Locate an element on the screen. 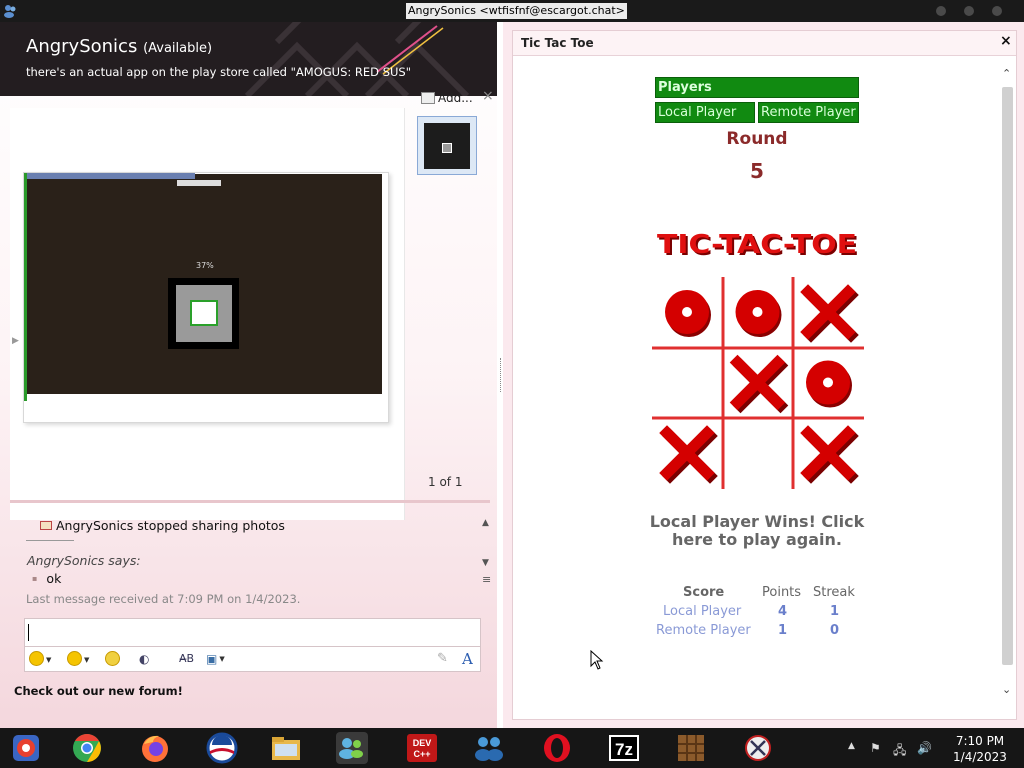 This screenshot has width=1024, height=768. 7zip-icon: 7z is located at coordinates (624, 748).